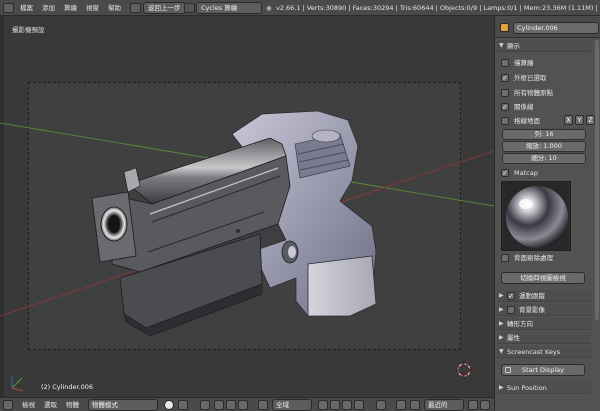 Image resolution: width=600 pixels, height=411 pixels. Describe the element at coordinates (505, 107) in the screenshot. I see `relationship-lines-checkbox: ✓` at that location.